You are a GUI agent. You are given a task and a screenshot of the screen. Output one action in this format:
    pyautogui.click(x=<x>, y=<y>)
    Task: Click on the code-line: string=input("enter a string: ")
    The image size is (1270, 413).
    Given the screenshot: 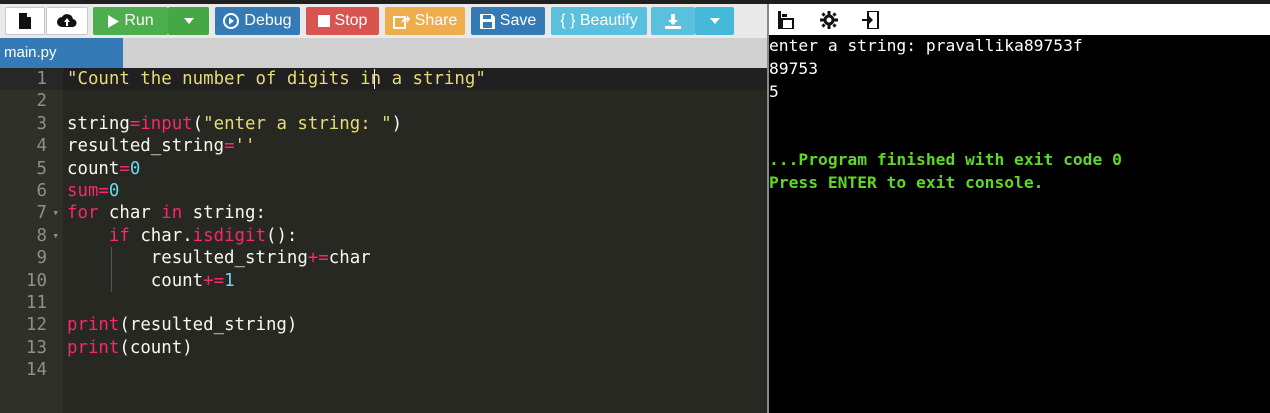 What is the action you would take?
    pyautogui.click(x=235, y=123)
    